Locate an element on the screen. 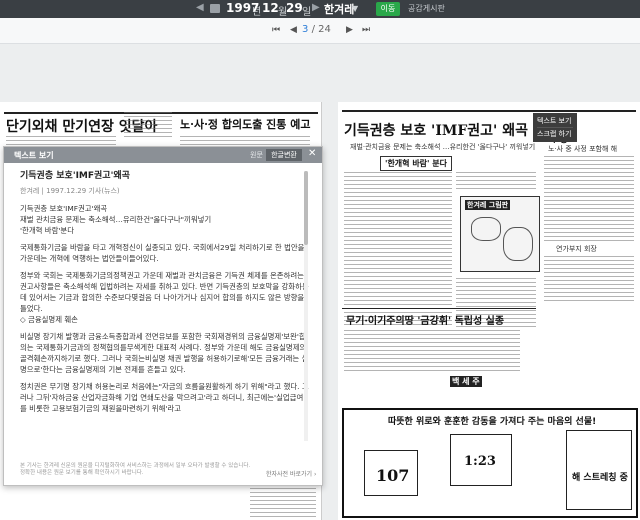 Image resolution: width=640 pixels, height=520 pixels. day-value: 29 is located at coordinates (294, 8).